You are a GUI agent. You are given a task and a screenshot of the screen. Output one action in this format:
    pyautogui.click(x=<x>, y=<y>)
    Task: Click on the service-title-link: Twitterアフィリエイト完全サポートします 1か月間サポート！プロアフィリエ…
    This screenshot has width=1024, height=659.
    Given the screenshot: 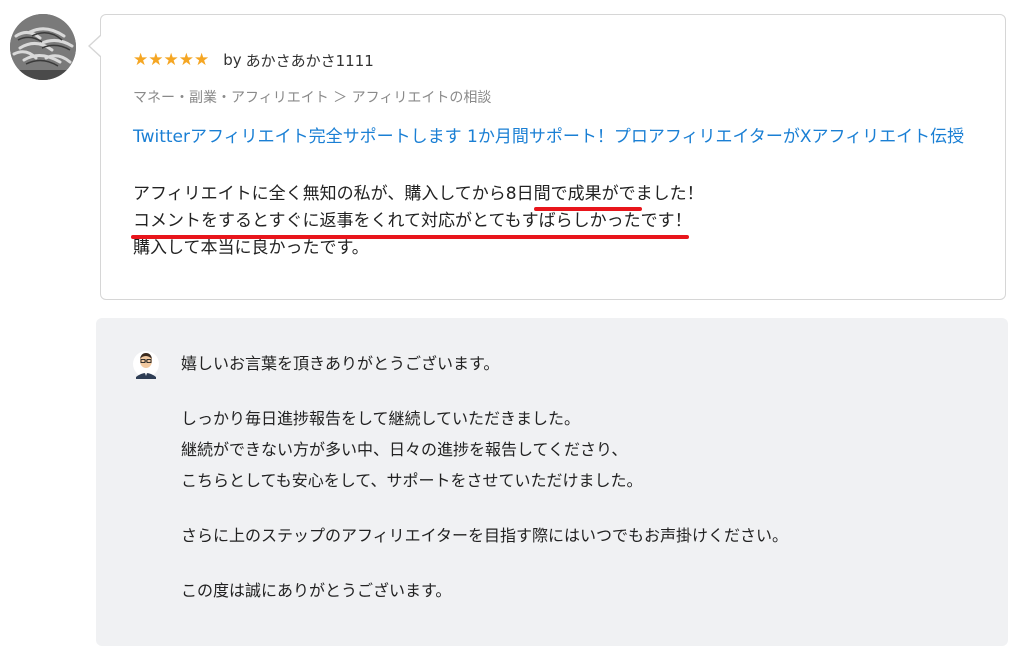 What is the action you would take?
    pyautogui.click(x=553, y=137)
    